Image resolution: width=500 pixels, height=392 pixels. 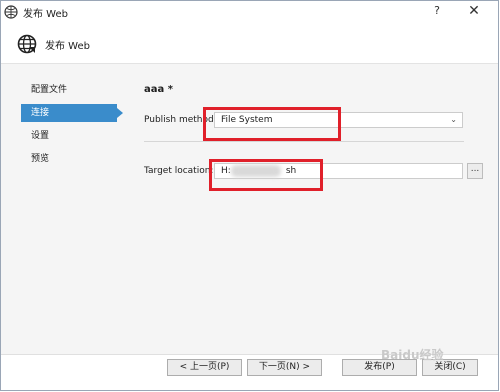 What do you see at coordinates (67, 46) in the screenshot?
I see `header-title: 发布 Web` at bounding box center [67, 46].